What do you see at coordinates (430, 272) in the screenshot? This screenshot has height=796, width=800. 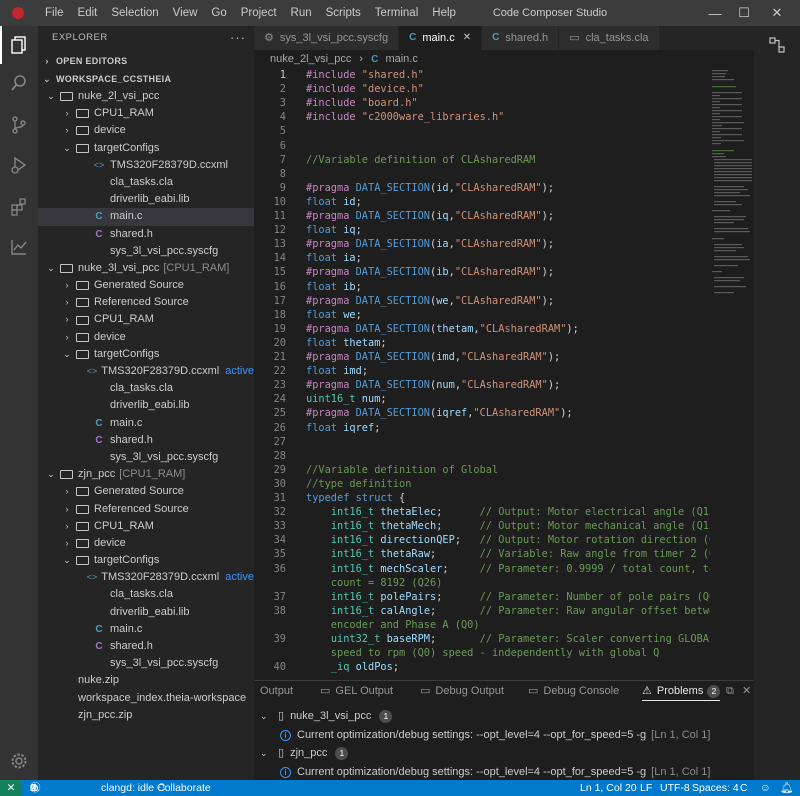 I see `code-line: #pragma DATA_SECTION(ib,"CLAsharedRAM");` at bounding box center [430, 272].